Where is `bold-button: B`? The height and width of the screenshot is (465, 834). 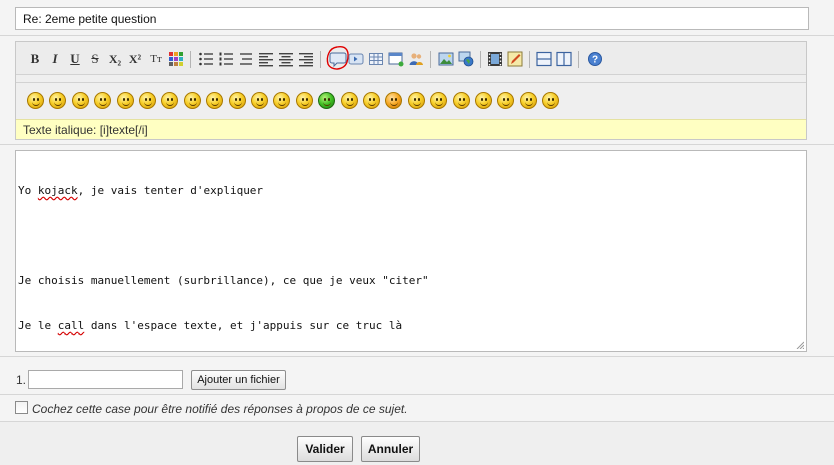 bold-button: B is located at coordinates (35, 59).